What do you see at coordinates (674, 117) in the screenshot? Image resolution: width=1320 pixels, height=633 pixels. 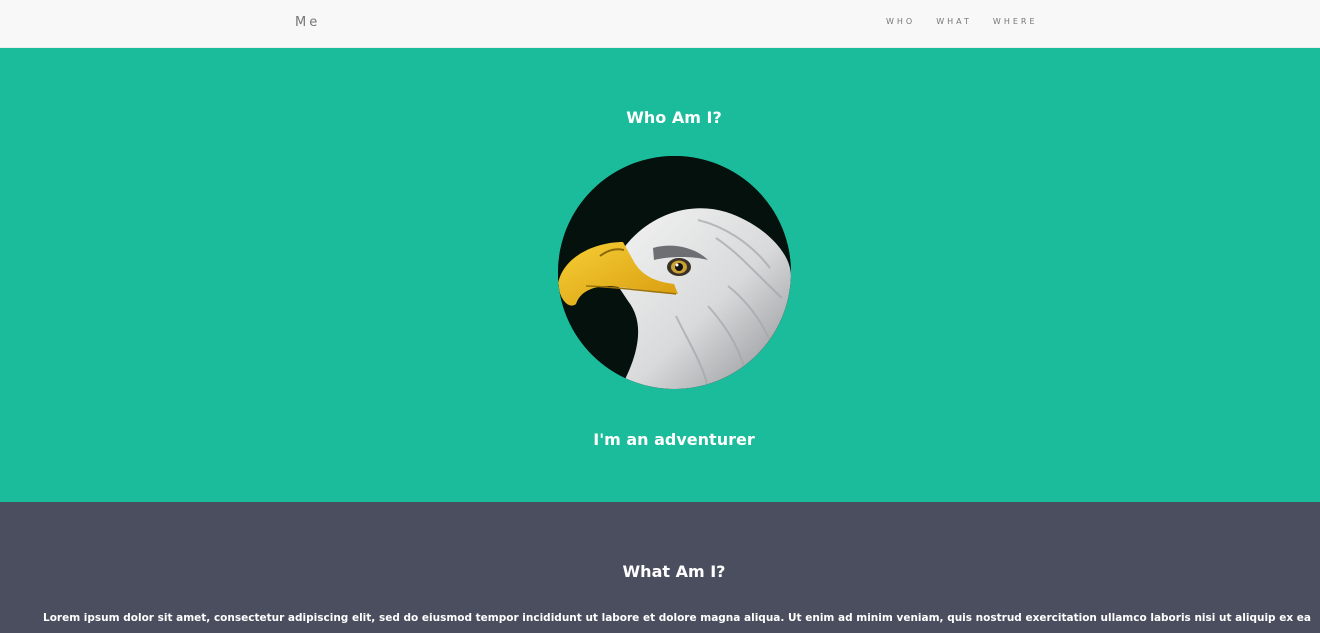 I see `who-heading: Who Am I?` at bounding box center [674, 117].